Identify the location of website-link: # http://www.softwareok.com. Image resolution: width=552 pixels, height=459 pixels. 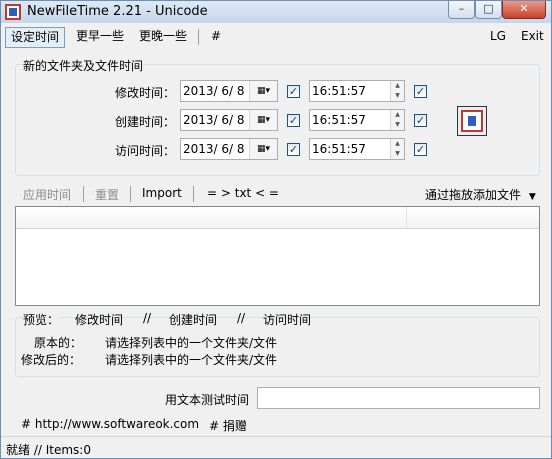
(110, 424).